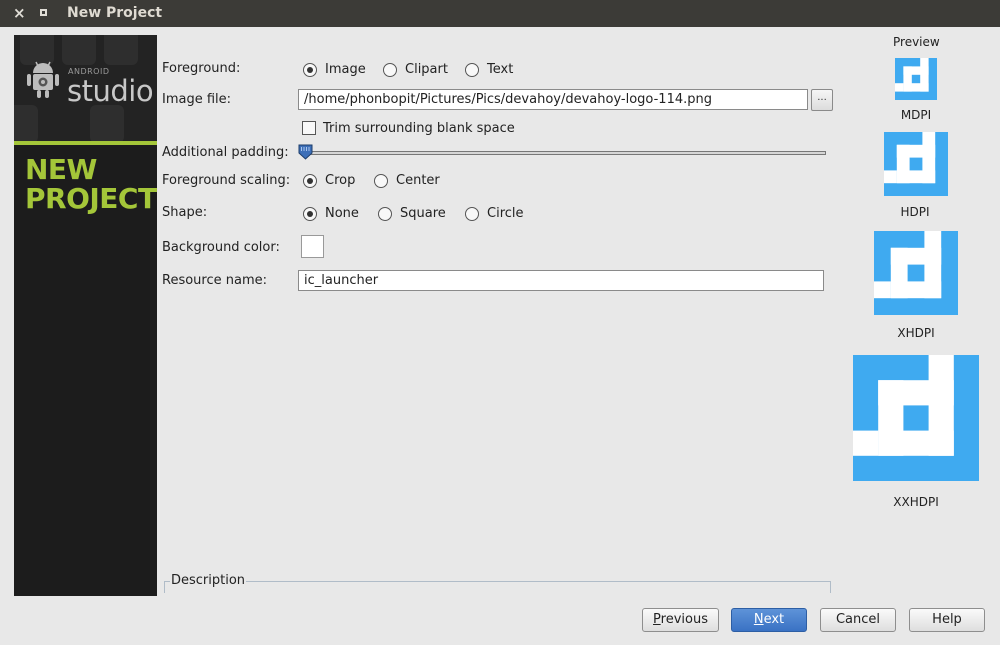 The width and height of the screenshot is (1000, 645). Describe the element at coordinates (774, 619) in the screenshot. I see `next-label-rest: ext` at that location.